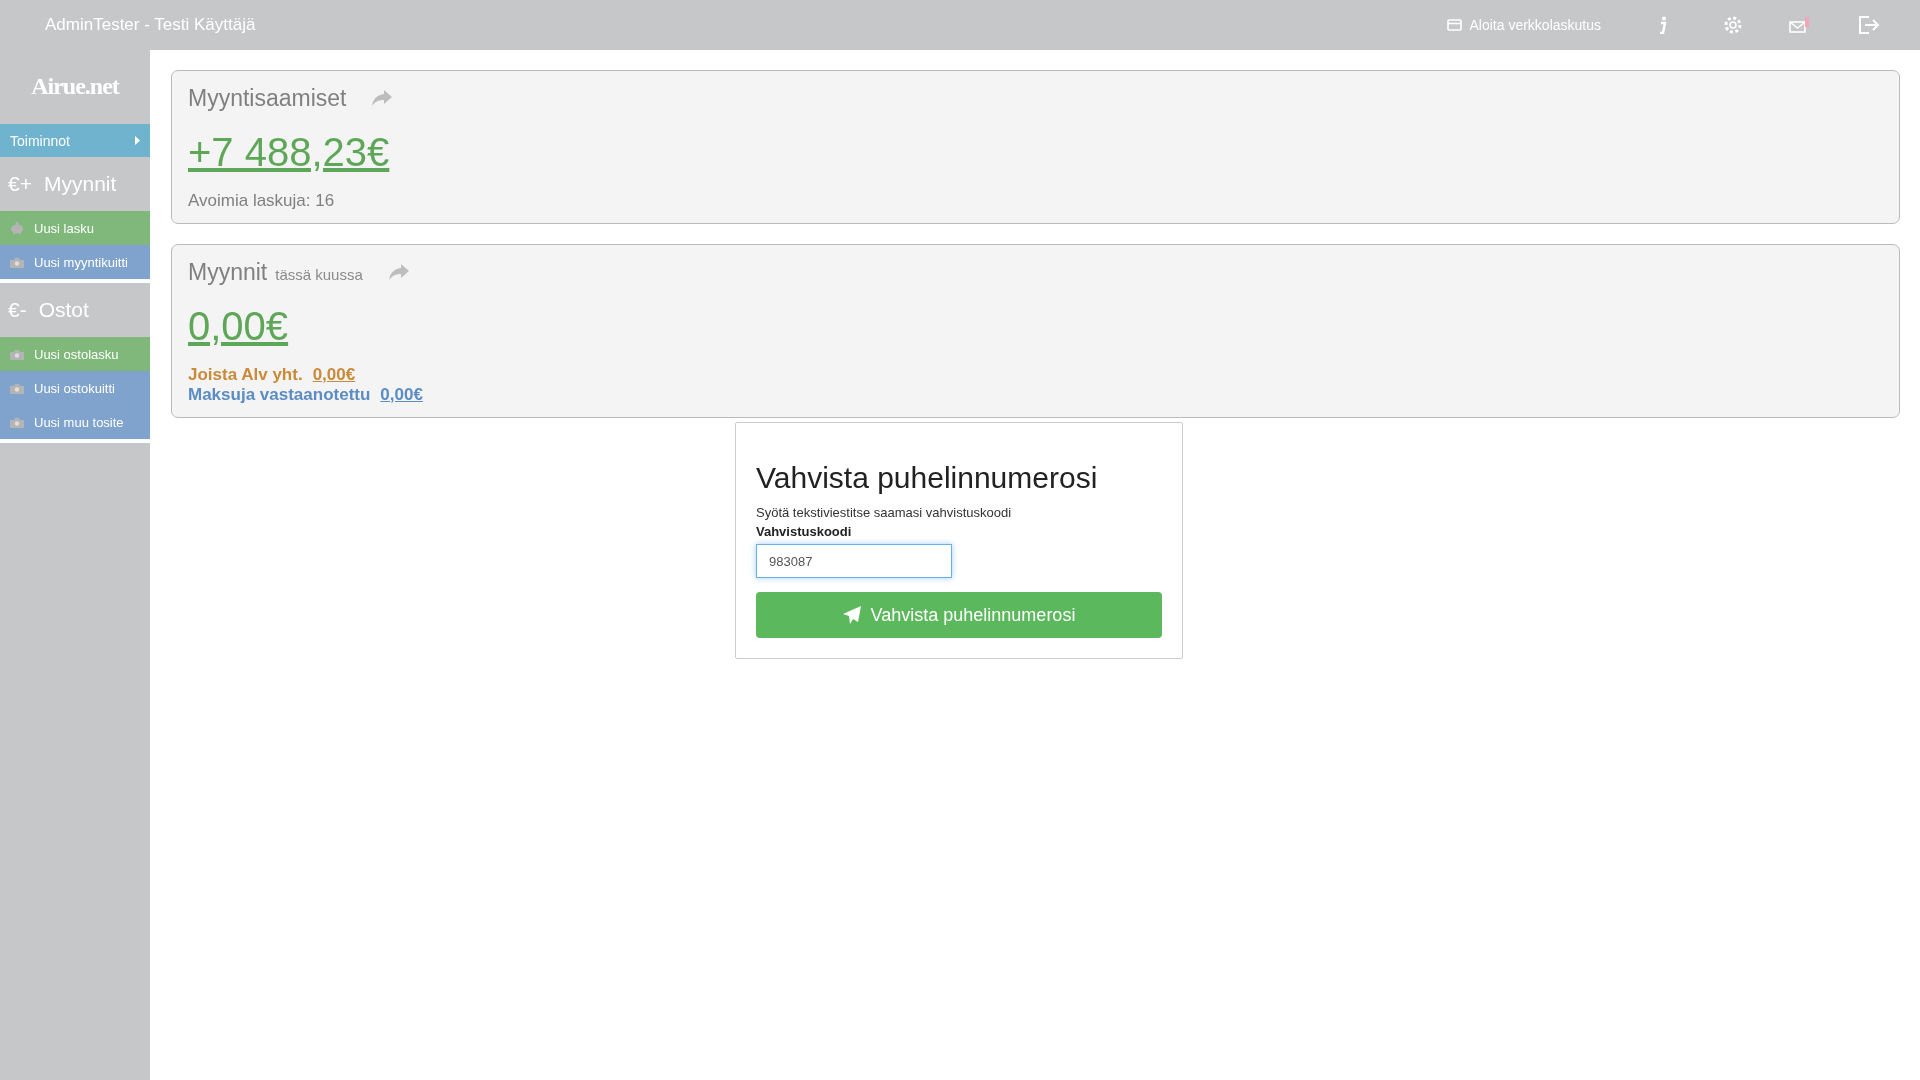 This screenshot has height=1080, width=1920. Describe the element at coordinates (75, 228) in the screenshot. I see `sidebar-item: Uusi lasku` at that location.